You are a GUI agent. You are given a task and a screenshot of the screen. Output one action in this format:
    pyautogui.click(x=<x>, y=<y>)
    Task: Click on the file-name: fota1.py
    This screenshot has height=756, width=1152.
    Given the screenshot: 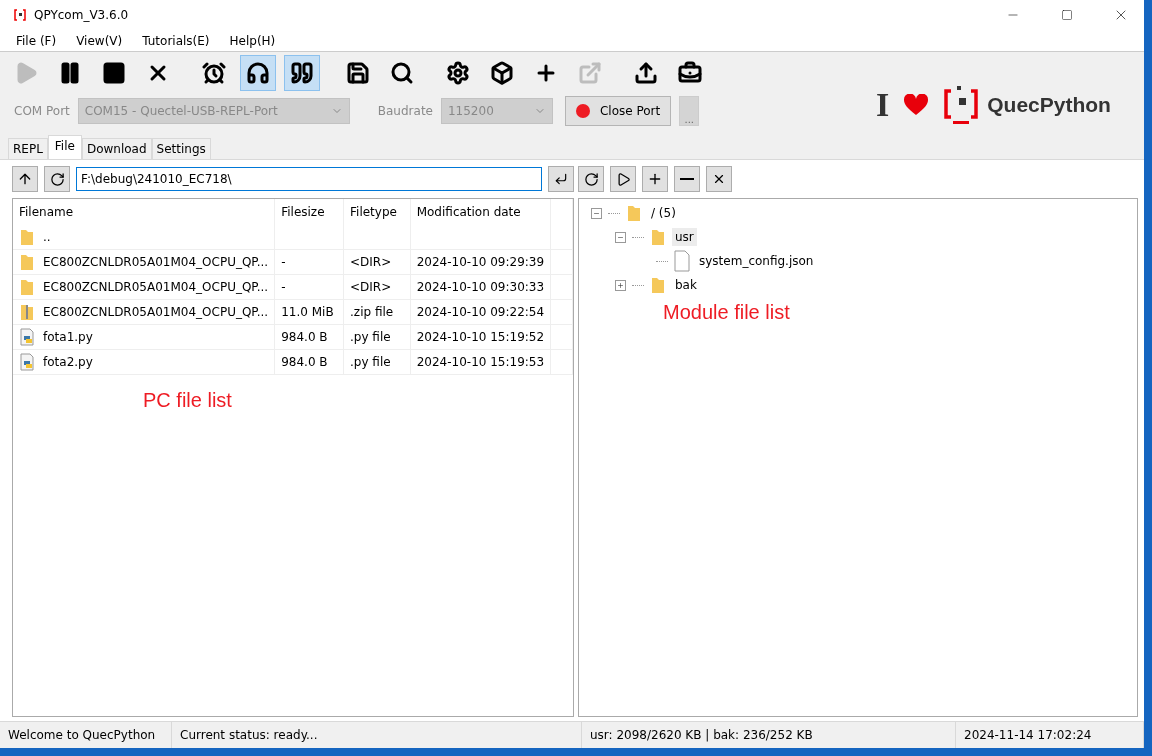 What is the action you would take?
    pyautogui.click(x=68, y=337)
    